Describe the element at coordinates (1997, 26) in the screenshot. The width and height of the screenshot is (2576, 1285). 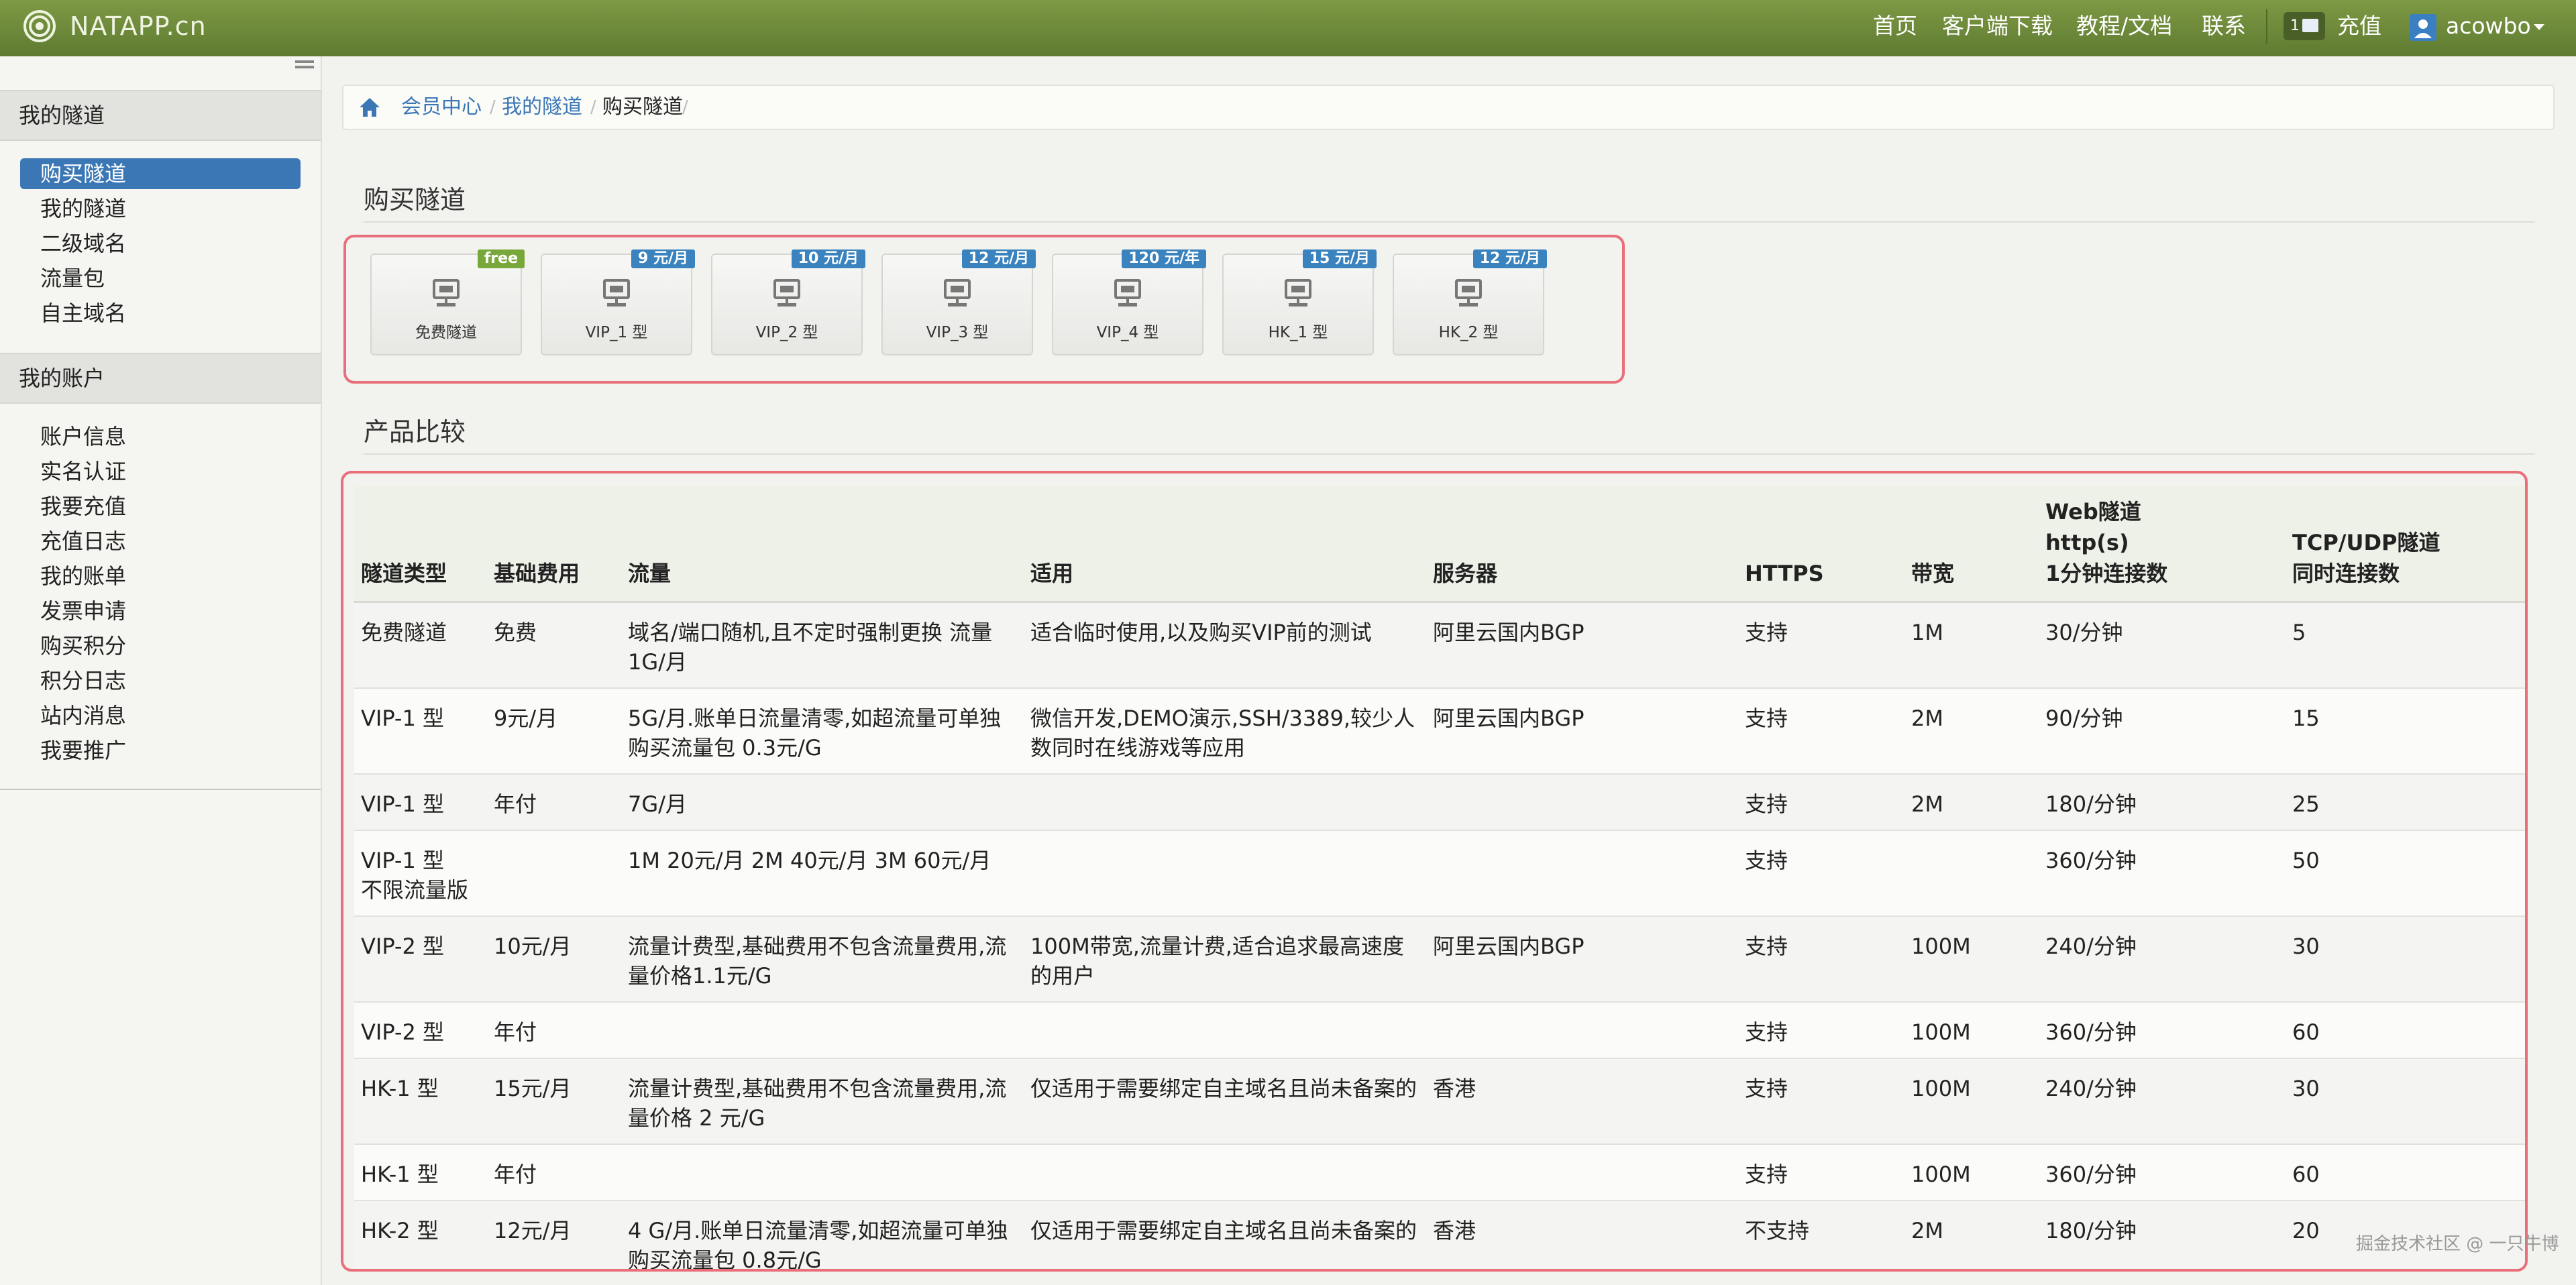
I see `nav-client-download-link: 客户端下载` at that location.